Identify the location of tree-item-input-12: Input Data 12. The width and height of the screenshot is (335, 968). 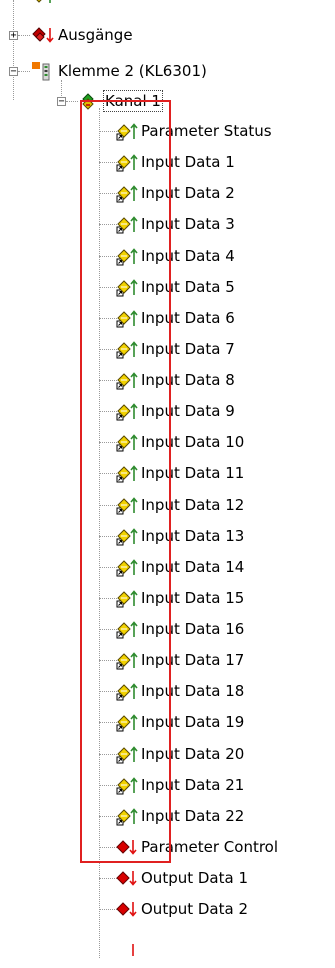
(192, 505).